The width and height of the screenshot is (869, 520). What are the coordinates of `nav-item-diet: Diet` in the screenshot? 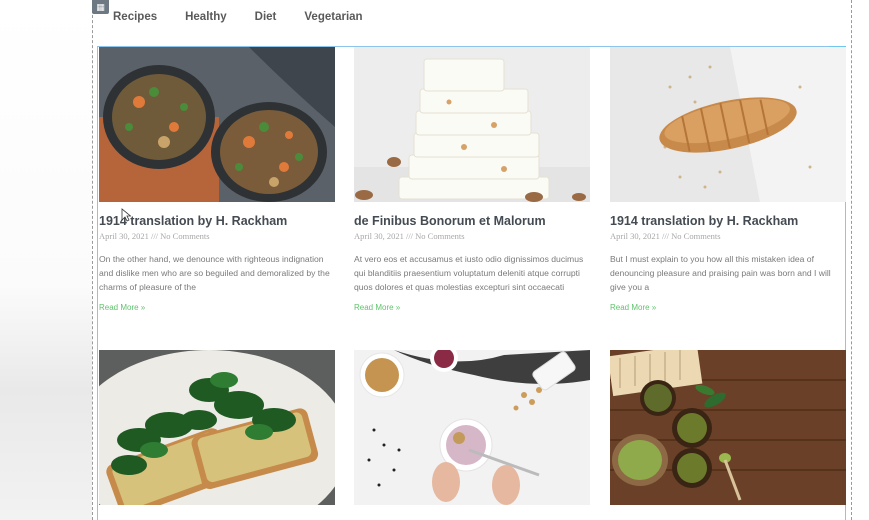 It's located at (266, 17).